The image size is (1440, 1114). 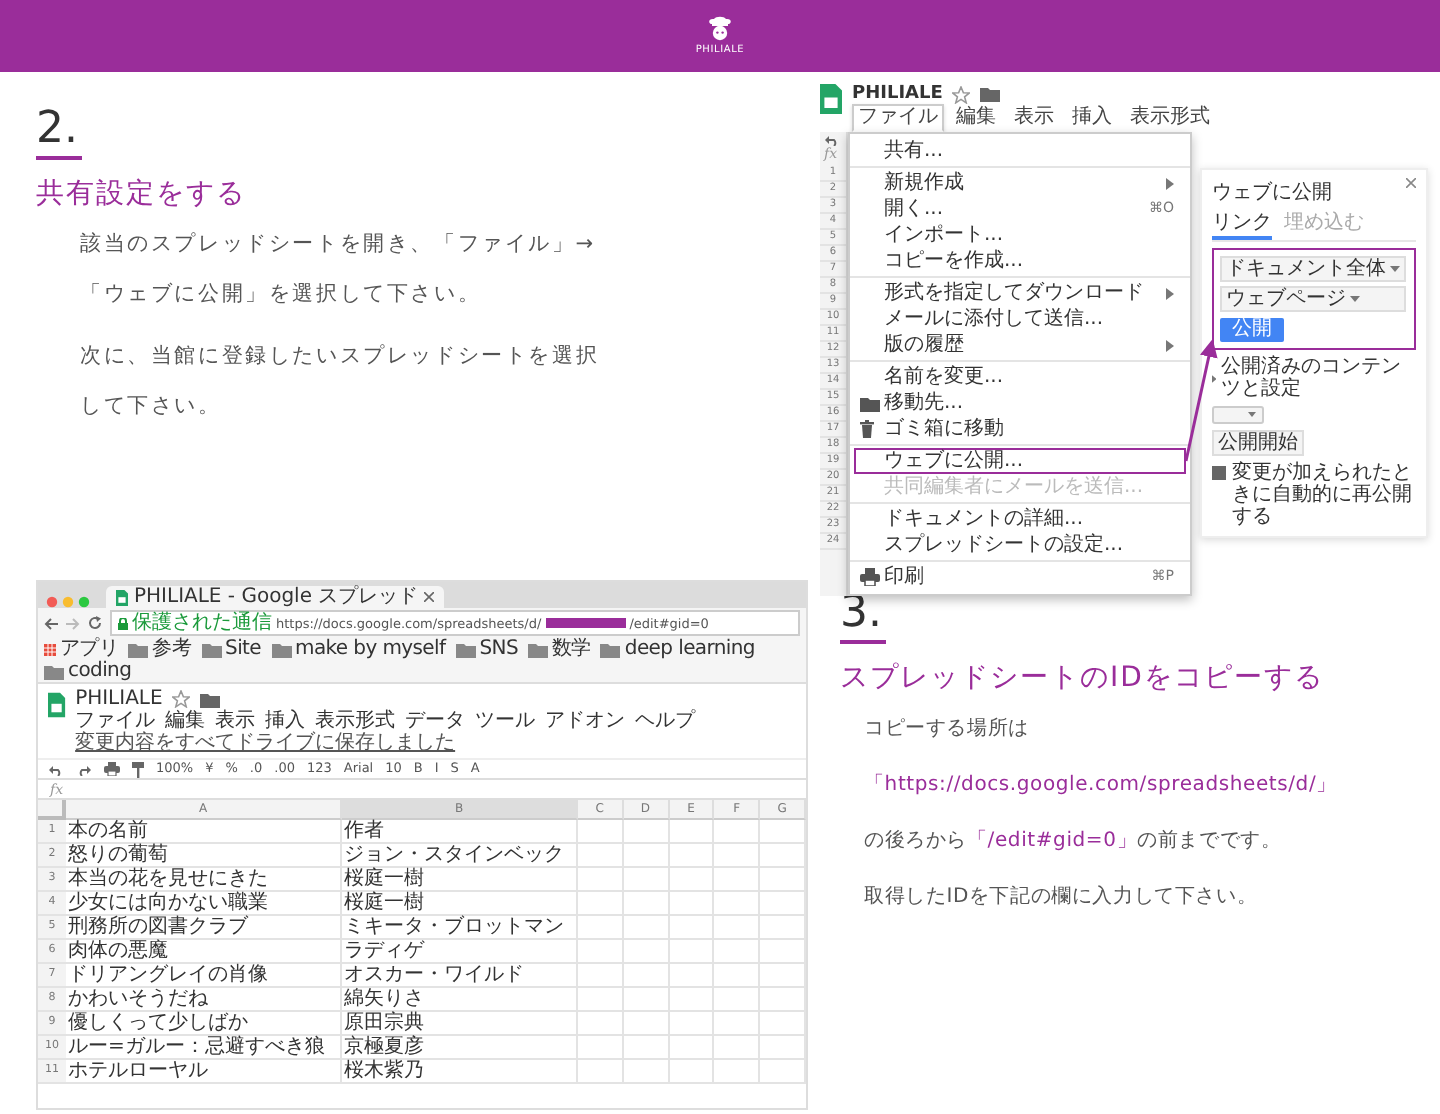 What do you see at coordinates (460, 1000) in the screenshot?
I see `table-cell: 綿矢りさ` at bounding box center [460, 1000].